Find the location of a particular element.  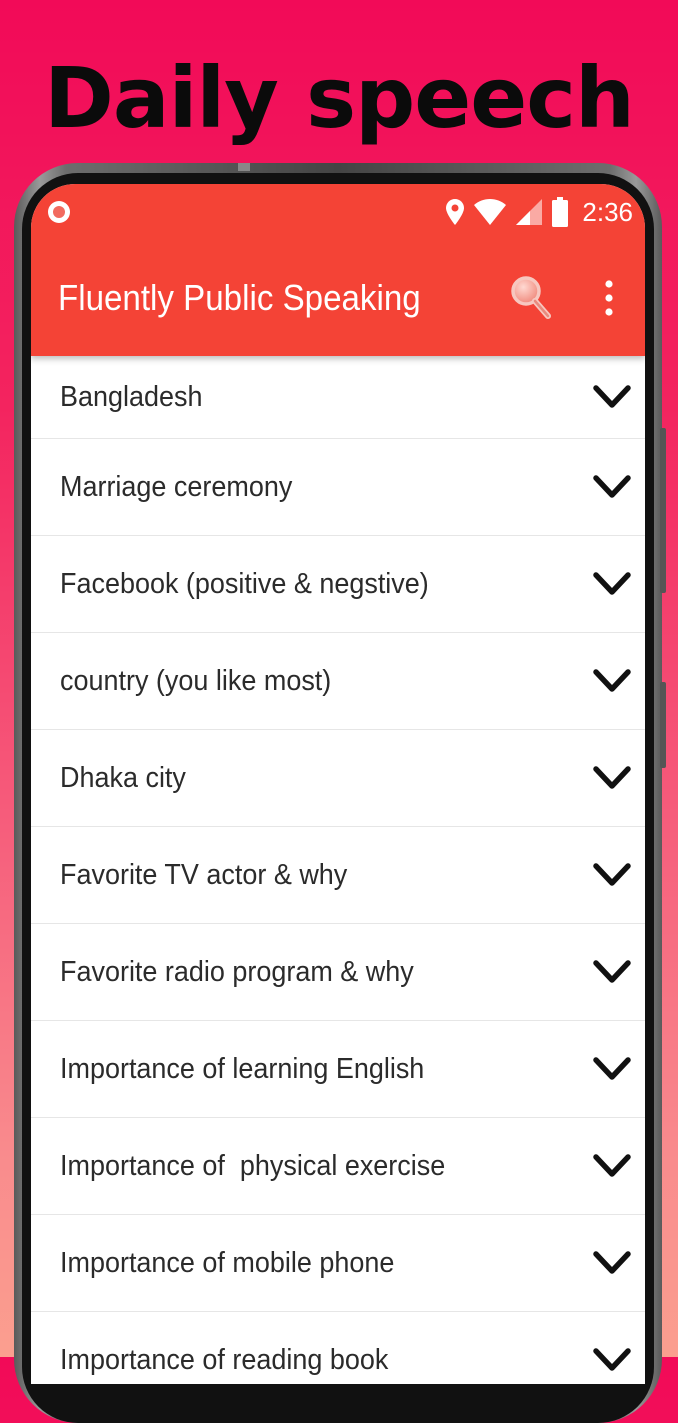

list-item-label: Bangladesh is located at coordinates (131, 396).